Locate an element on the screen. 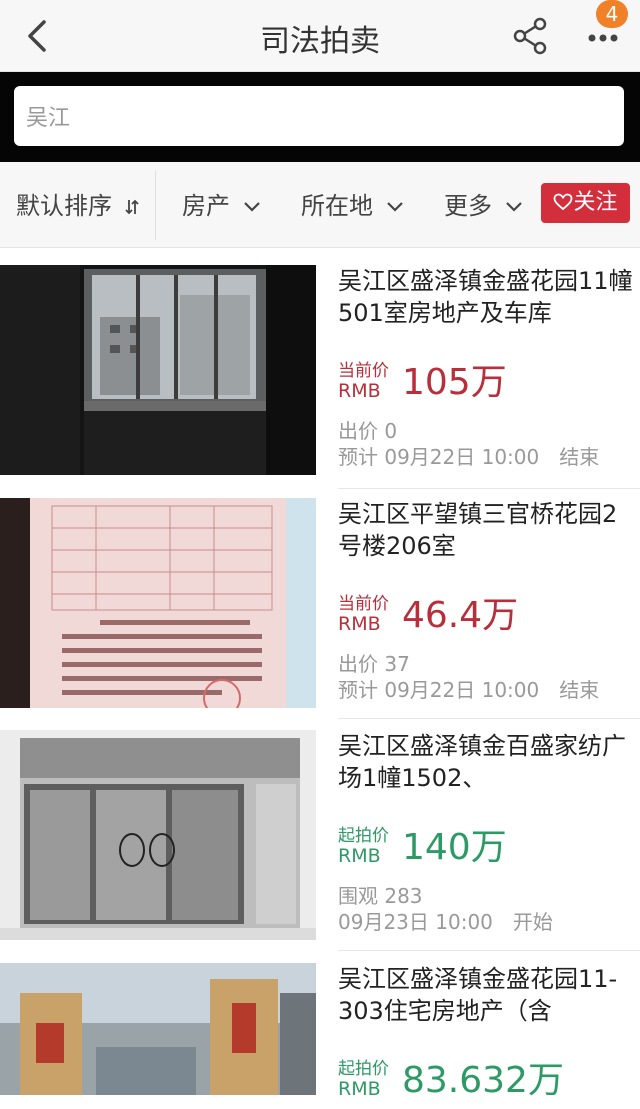 Image resolution: width=640 pixels, height=1109 pixels. price-row: 起拍价 RMB 140万 is located at coordinates (488, 851).